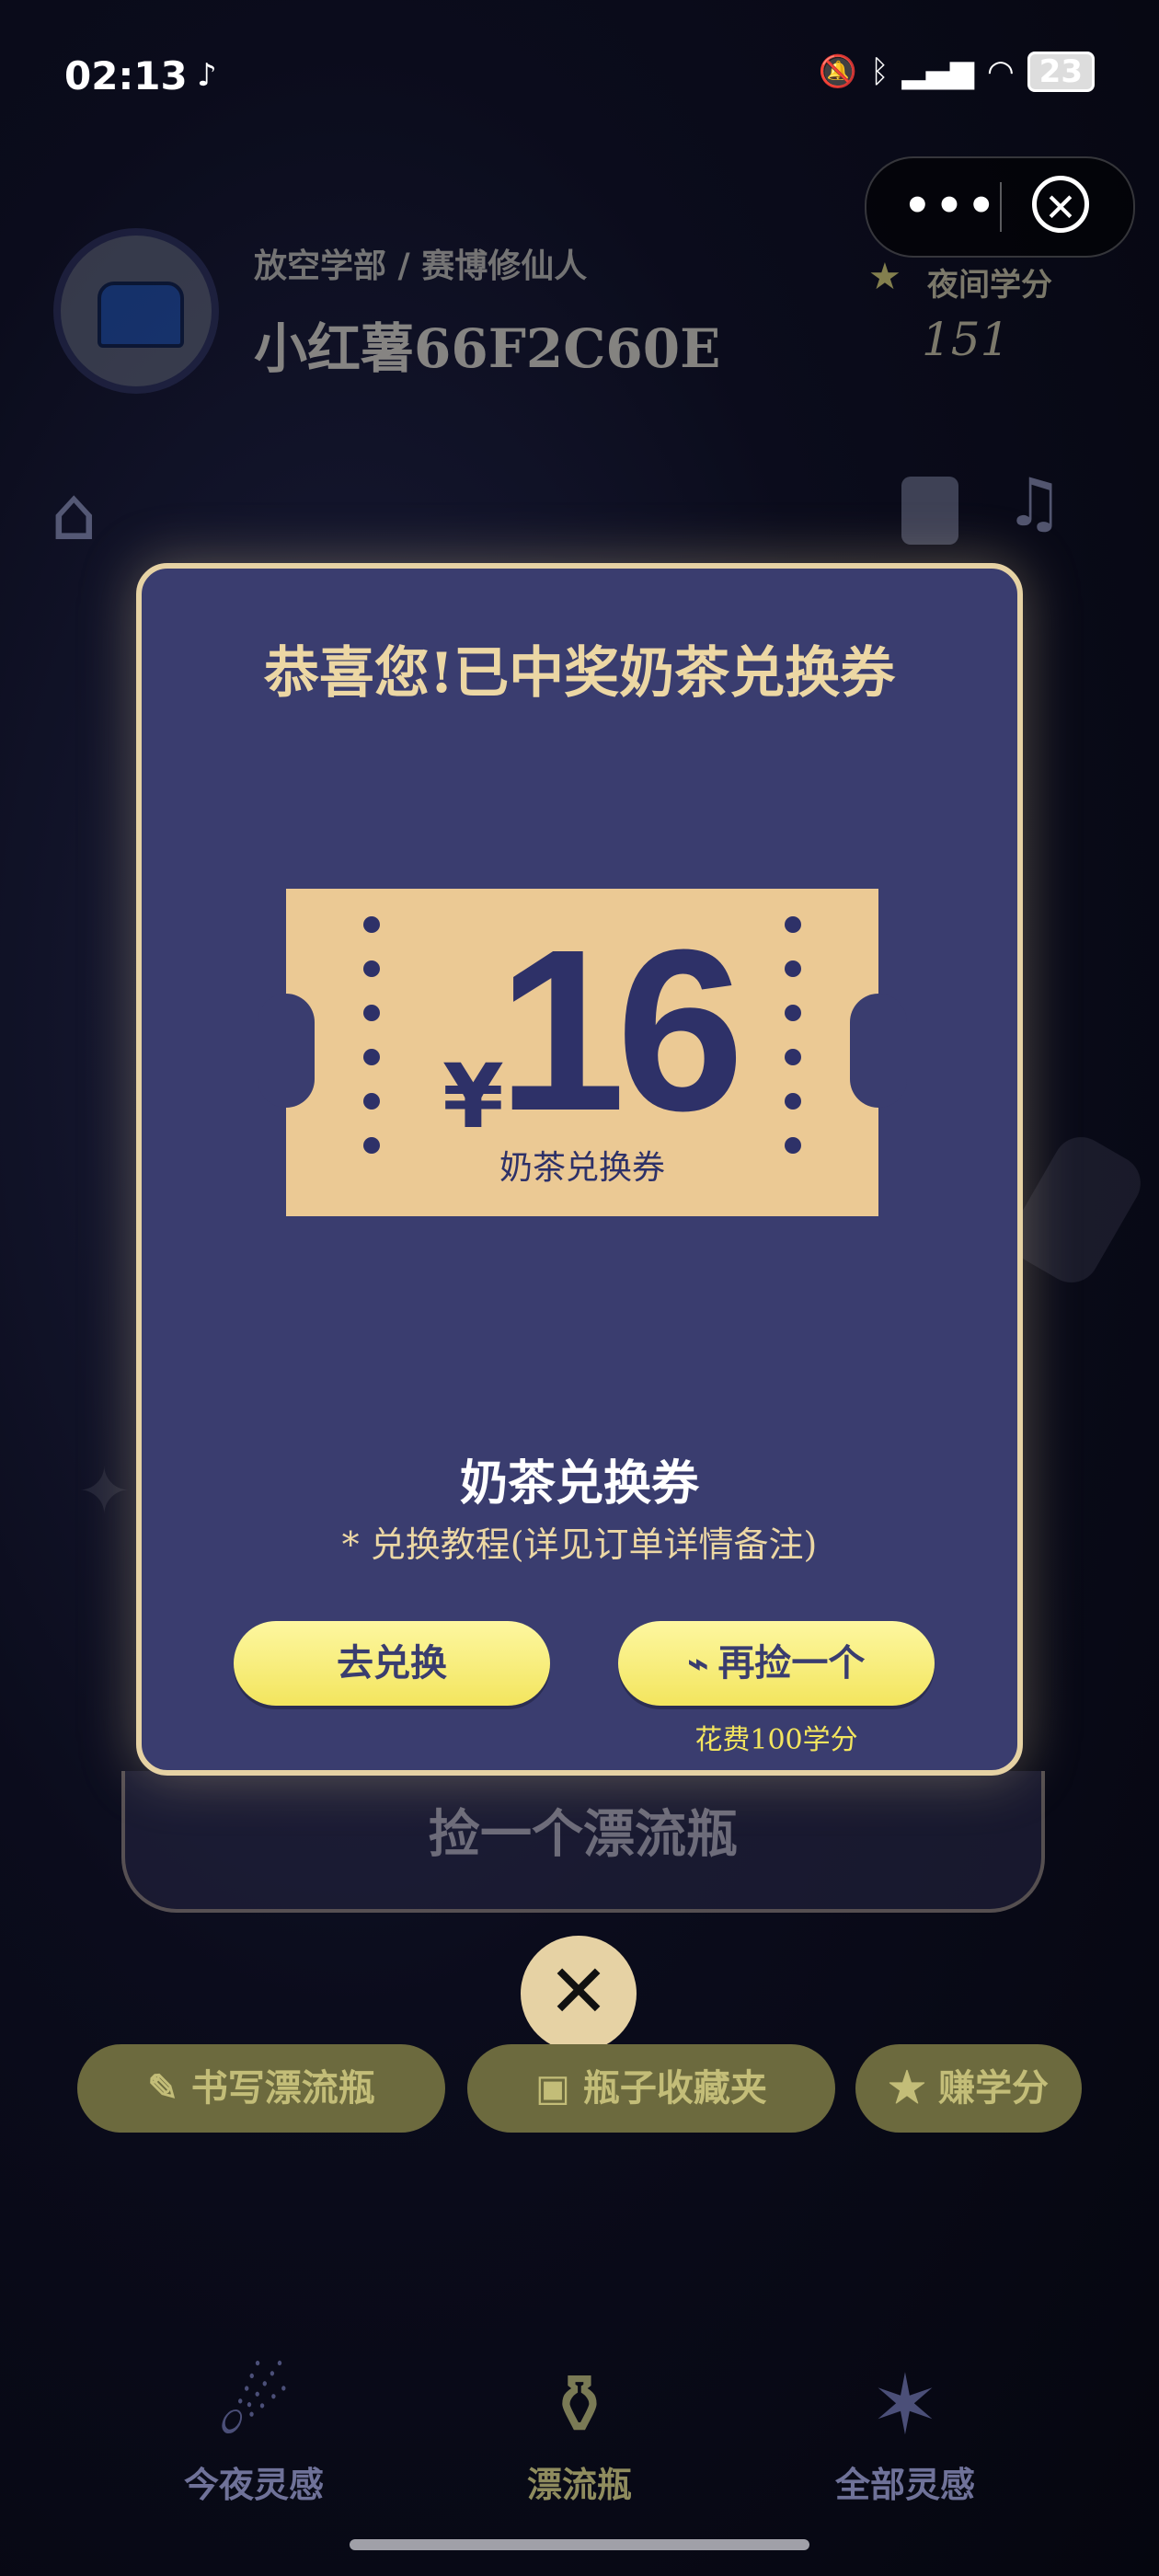 The height and width of the screenshot is (2576, 1159). I want to click on stars-icon: ✶, so click(905, 2405).